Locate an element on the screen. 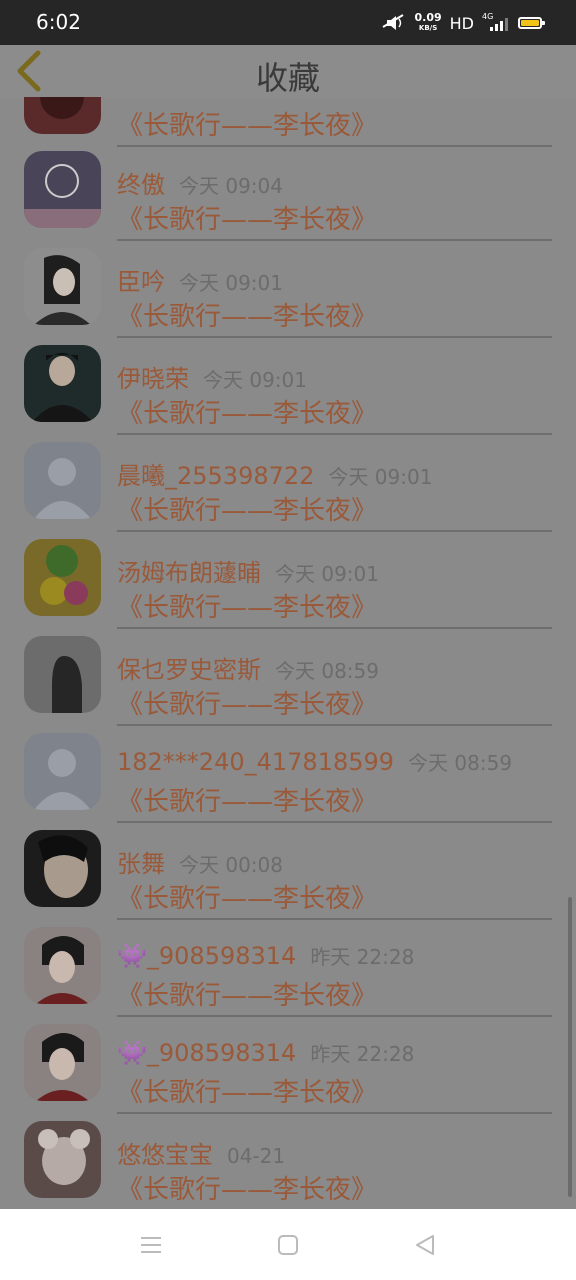 The width and height of the screenshot is (576, 1280). home-icon is located at coordinates (288, 1245).